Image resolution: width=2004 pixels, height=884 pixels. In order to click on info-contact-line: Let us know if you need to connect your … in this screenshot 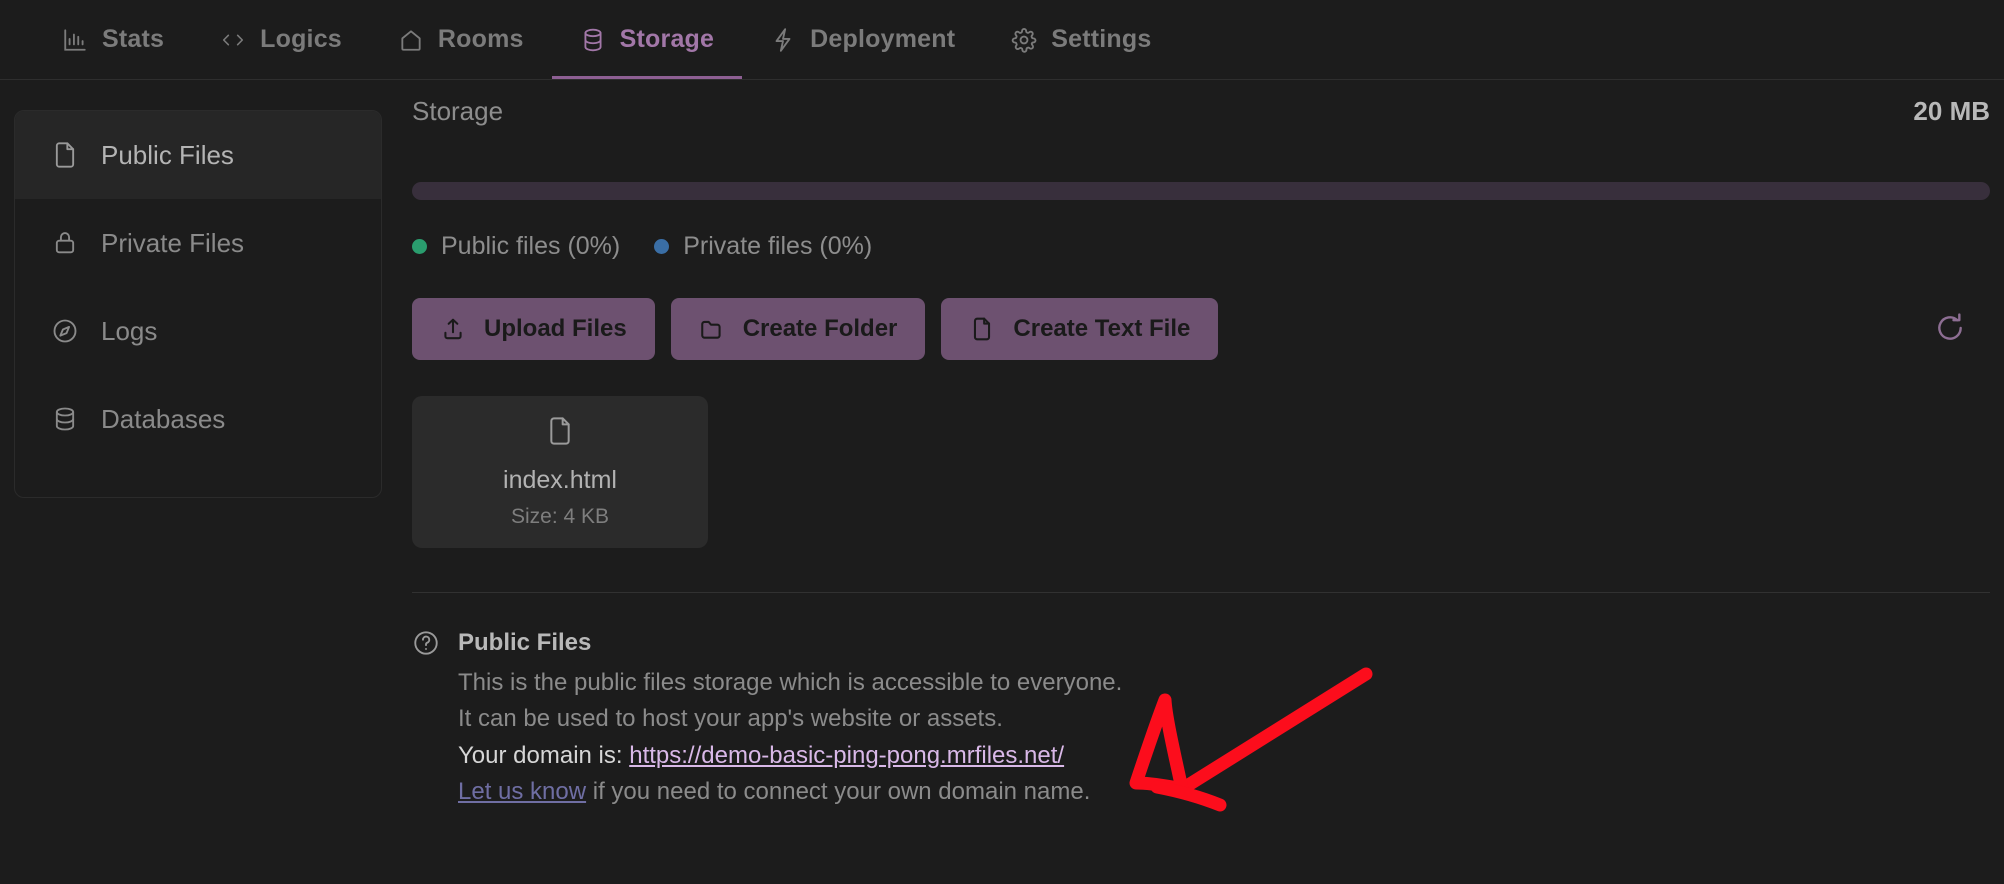, I will do `click(790, 792)`.